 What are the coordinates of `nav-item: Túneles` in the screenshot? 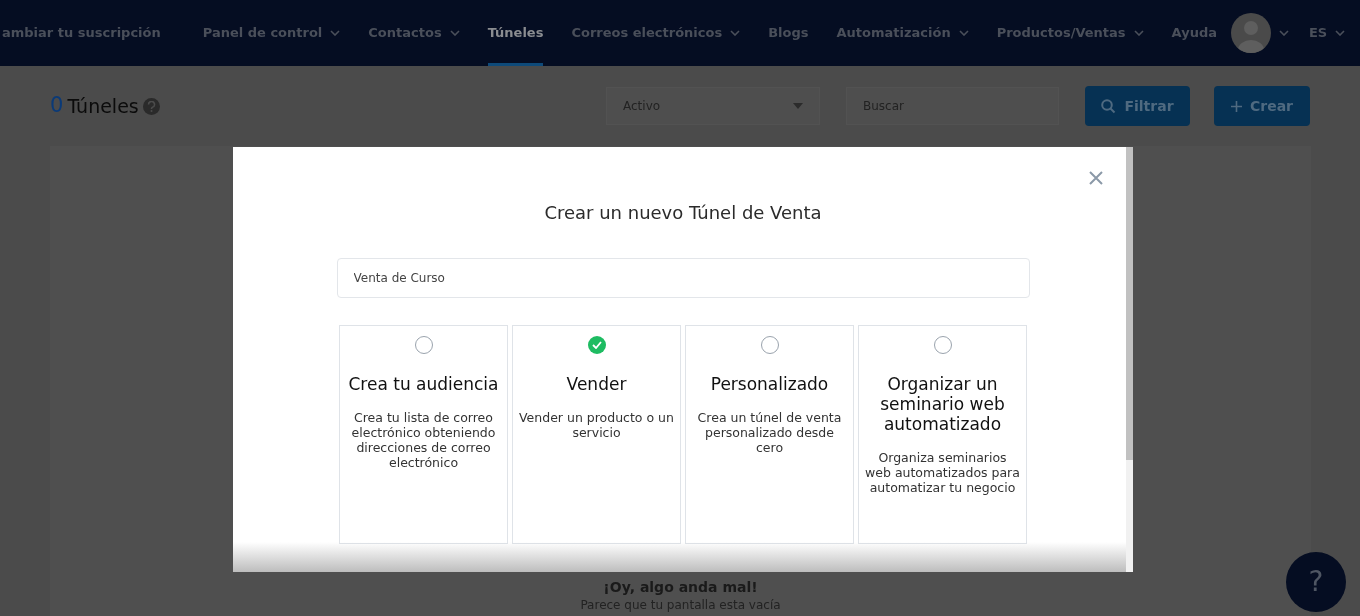 It's located at (515, 33).